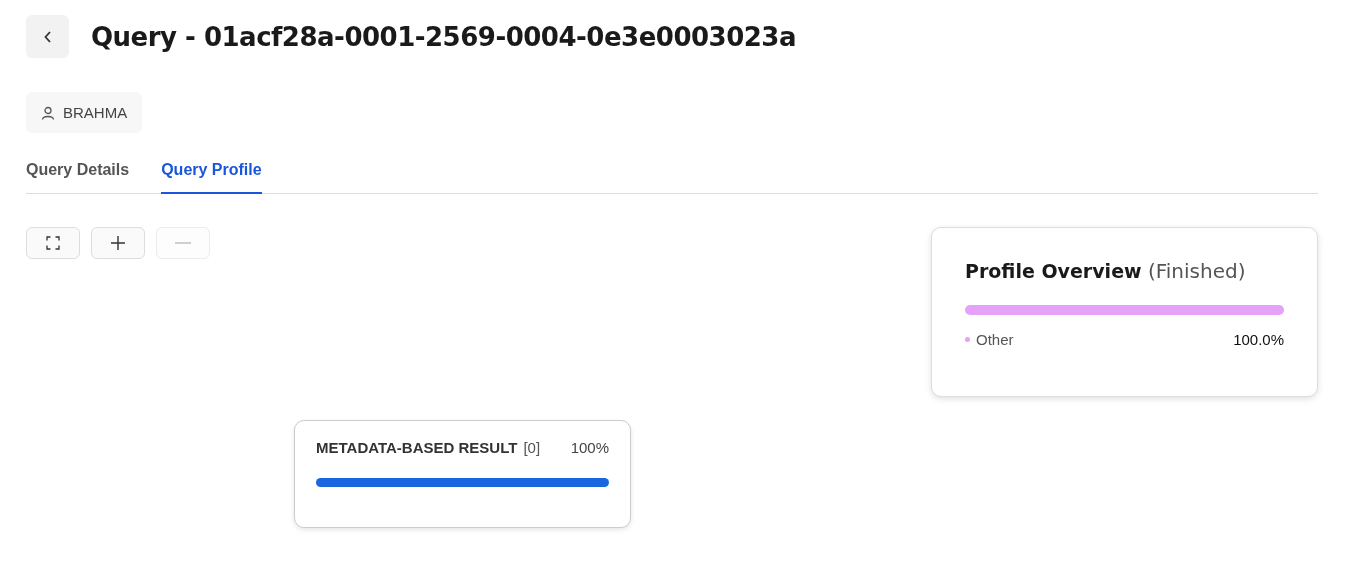 The width and height of the screenshot is (1358, 587). Describe the element at coordinates (48, 112) in the screenshot. I see `person-icon` at that location.